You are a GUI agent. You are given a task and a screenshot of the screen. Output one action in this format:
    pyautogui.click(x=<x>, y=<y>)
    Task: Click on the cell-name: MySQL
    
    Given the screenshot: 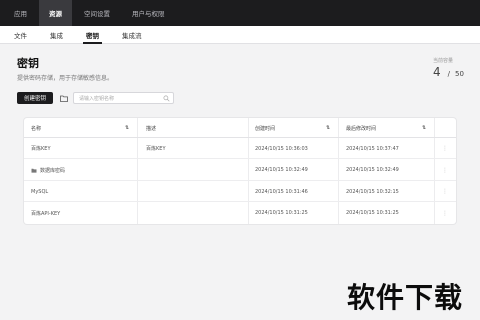 What is the action you would take?
    pyautogui.click(x=39, y=191)
    